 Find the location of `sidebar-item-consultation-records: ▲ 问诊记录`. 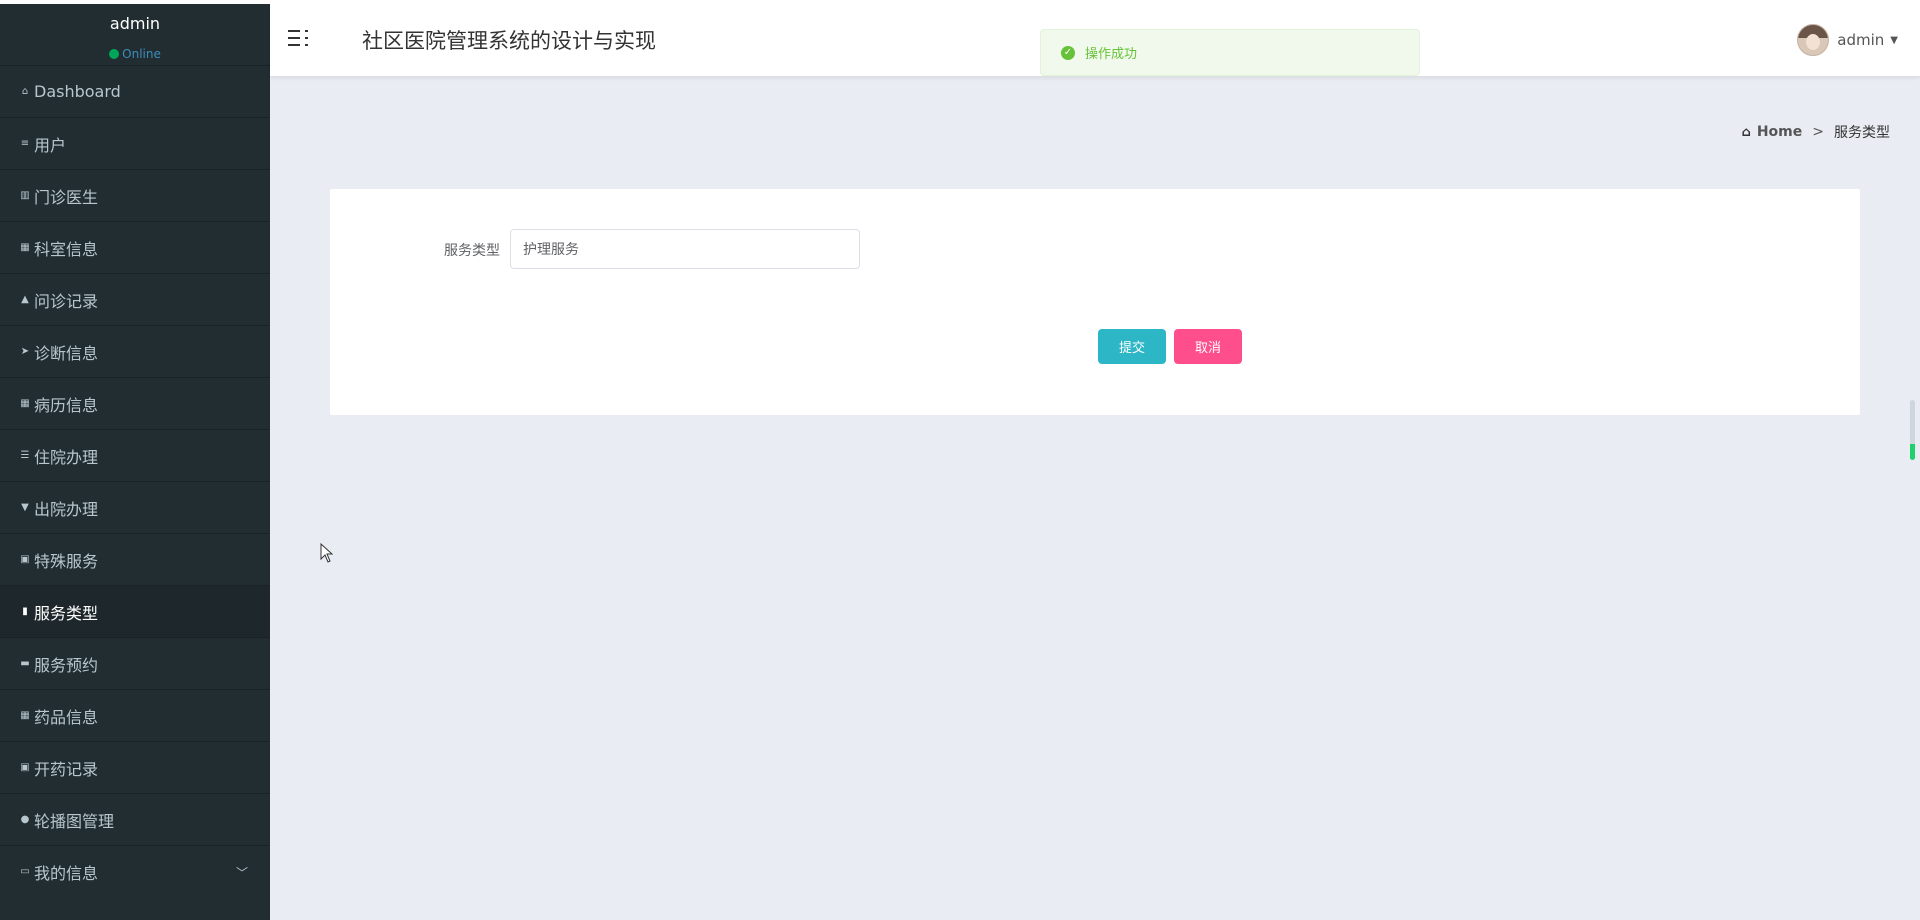

sidebar-item-consultation-records: ▲ 问诊记录 is located at coordinates (135, 299).